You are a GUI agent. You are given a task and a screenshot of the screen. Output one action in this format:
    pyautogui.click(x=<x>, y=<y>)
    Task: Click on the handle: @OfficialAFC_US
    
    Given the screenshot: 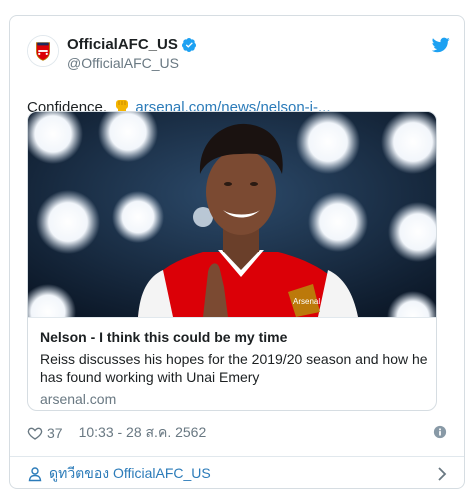 What is the action you would take?
    pyautogui.click(x=132, y=63)
    